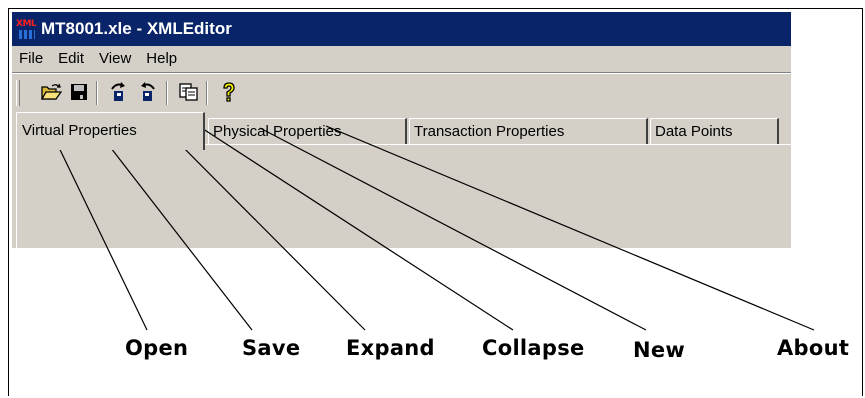  What do you see at coordinates (79, 130) in the screenshot?
I see `tab-label: Virtual Properties` at bounding box center [79, 130].